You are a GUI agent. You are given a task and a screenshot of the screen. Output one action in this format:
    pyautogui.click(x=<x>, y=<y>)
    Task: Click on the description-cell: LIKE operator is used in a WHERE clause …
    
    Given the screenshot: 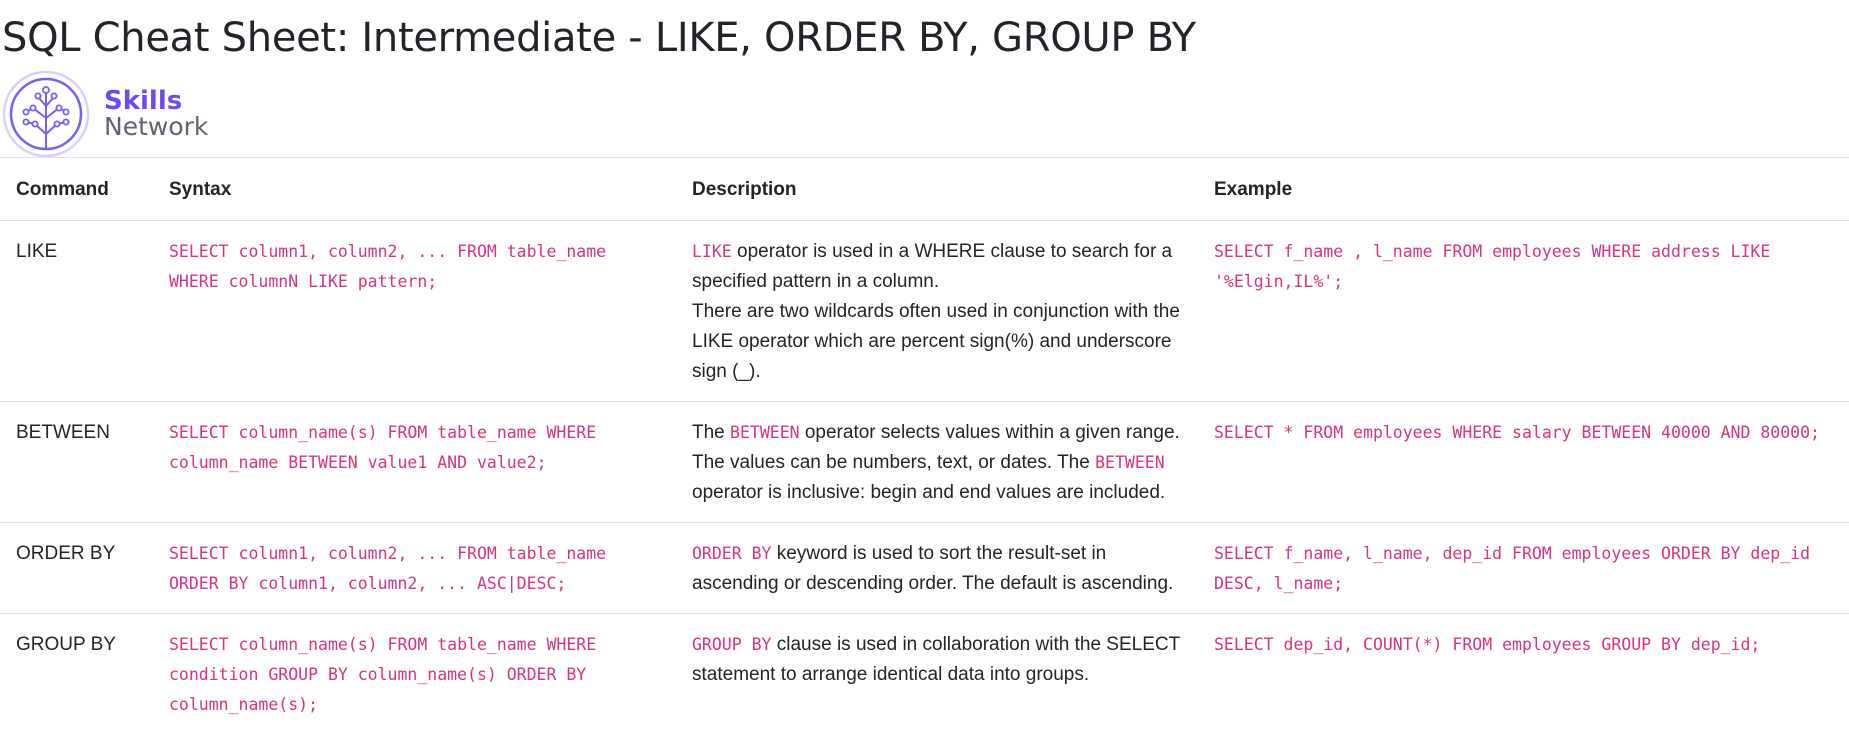 What is the action you would take?
    pyautogui.click(x=937, y=311)
    